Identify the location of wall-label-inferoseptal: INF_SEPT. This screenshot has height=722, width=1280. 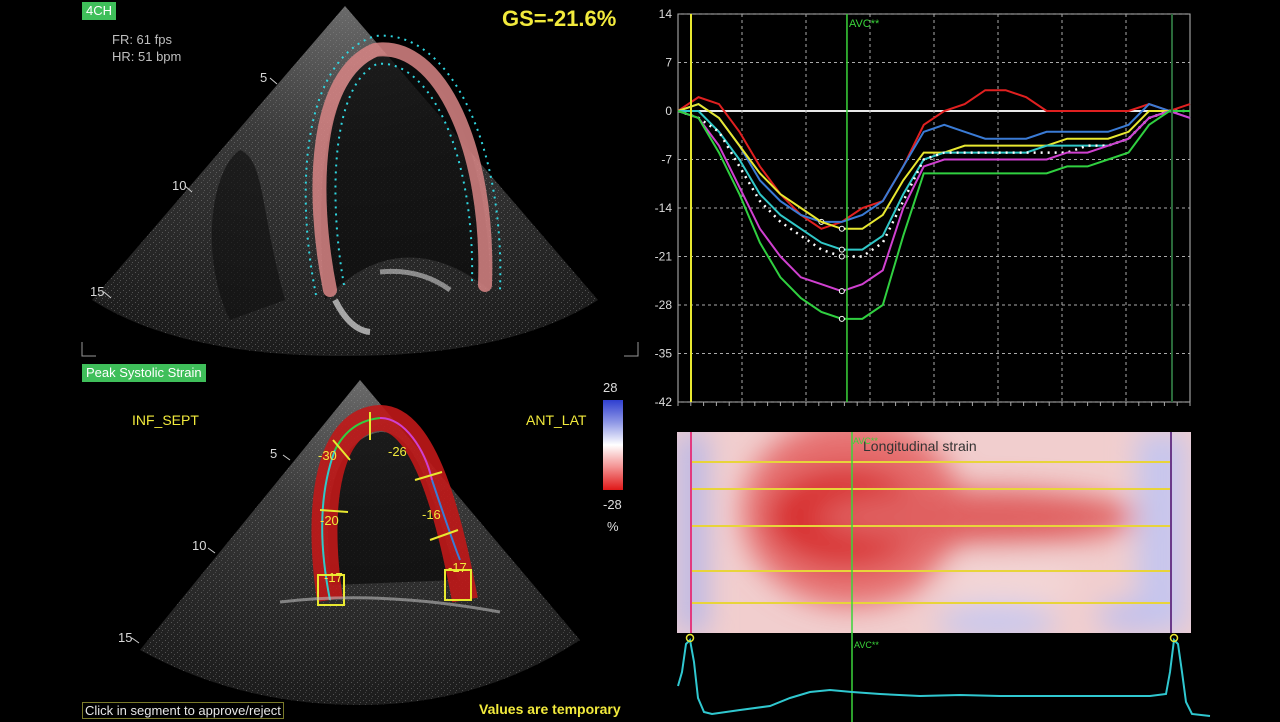
(165, 420).